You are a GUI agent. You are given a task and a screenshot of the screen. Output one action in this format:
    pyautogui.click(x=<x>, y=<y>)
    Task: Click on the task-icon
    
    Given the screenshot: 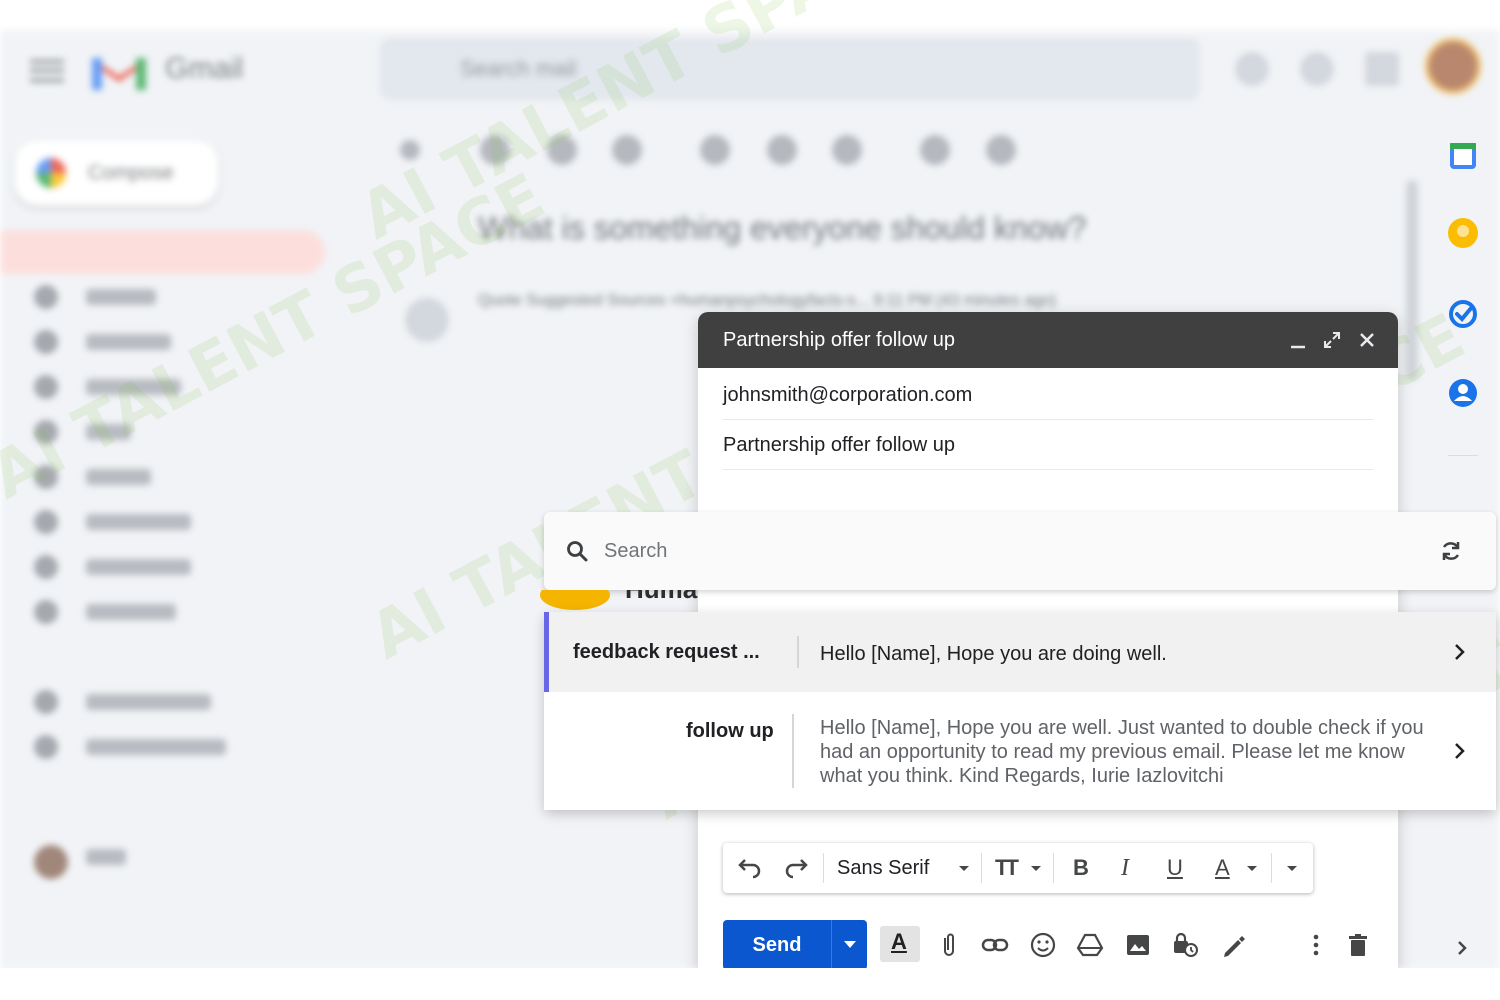 What is the action you would take?
    pyautogui.click(x=847, y=150)
    